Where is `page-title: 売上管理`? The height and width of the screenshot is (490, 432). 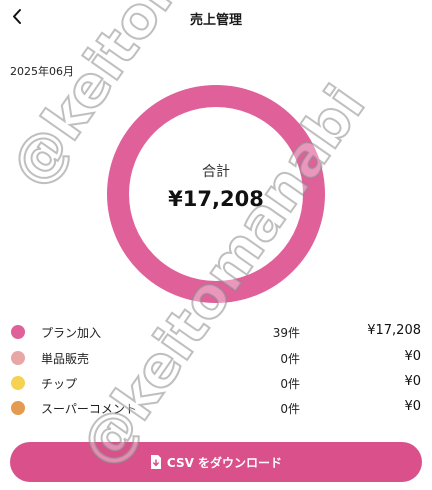 page-title: 売上管理 is located at coordinates (215, 20).